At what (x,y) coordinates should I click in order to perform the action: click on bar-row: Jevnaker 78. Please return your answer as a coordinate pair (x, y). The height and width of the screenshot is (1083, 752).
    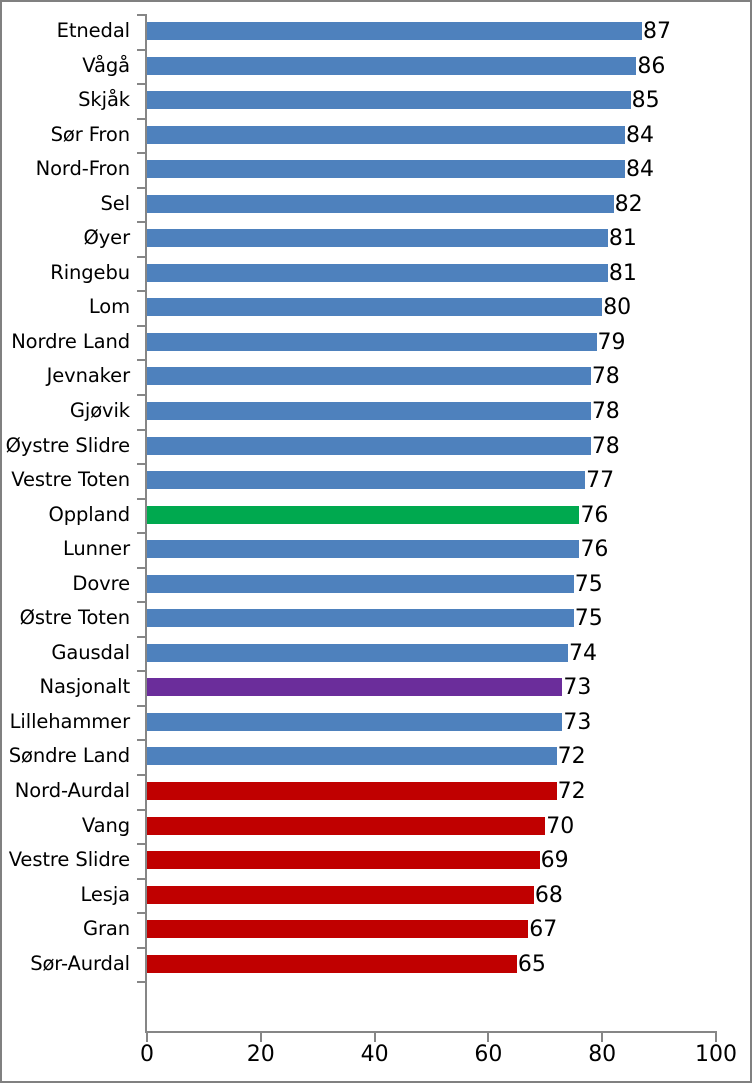
    Looking at the image, I should click on (376, 376).